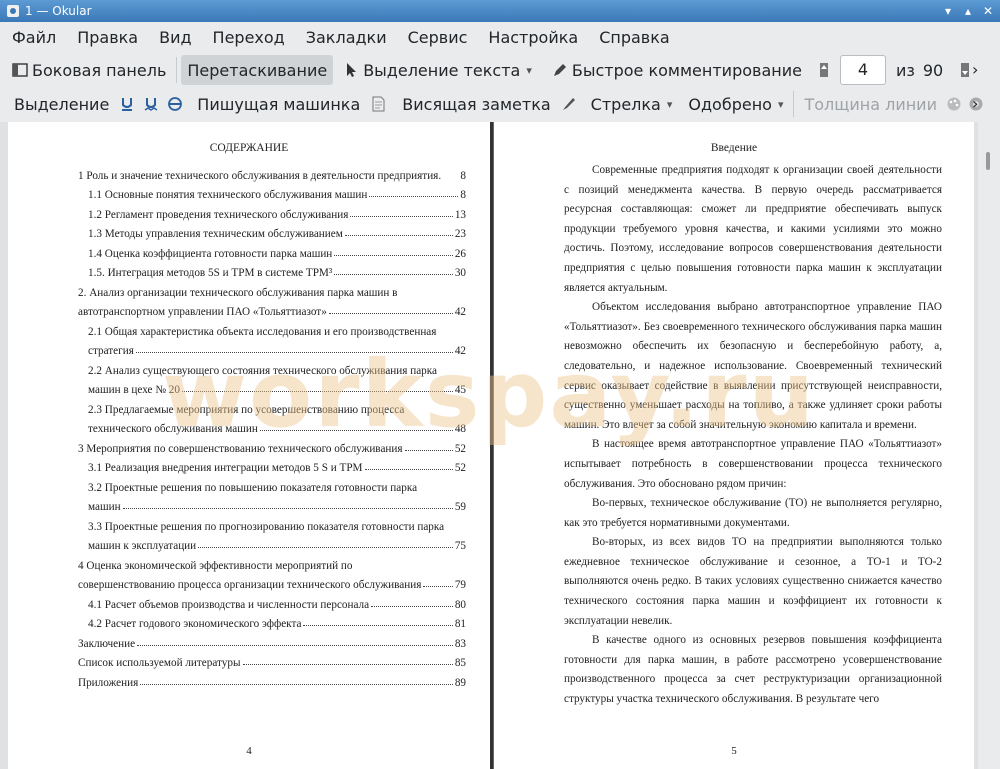 Image resolution: width=1000 pixels, height=769 pixels. I want to click on highlight-button: Выделение, so click(61, 104).